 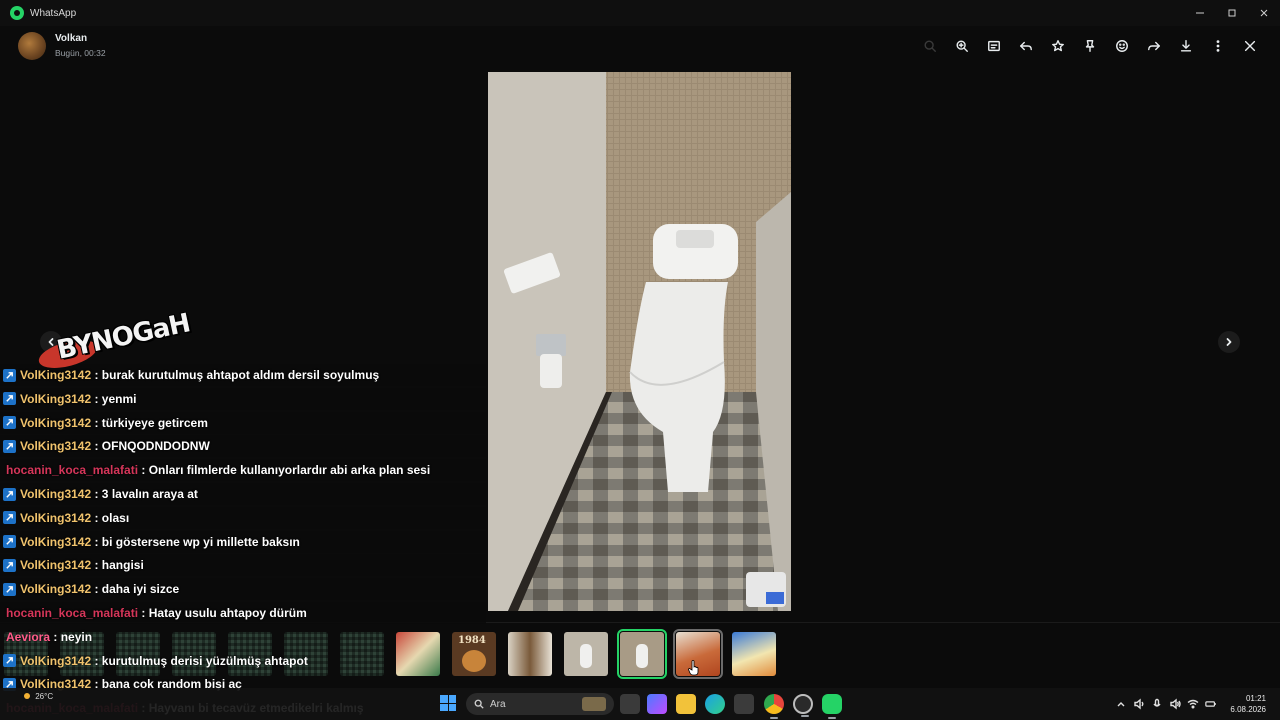 I want to click on clock-time: 01:21, so click(x=1255, y=698).